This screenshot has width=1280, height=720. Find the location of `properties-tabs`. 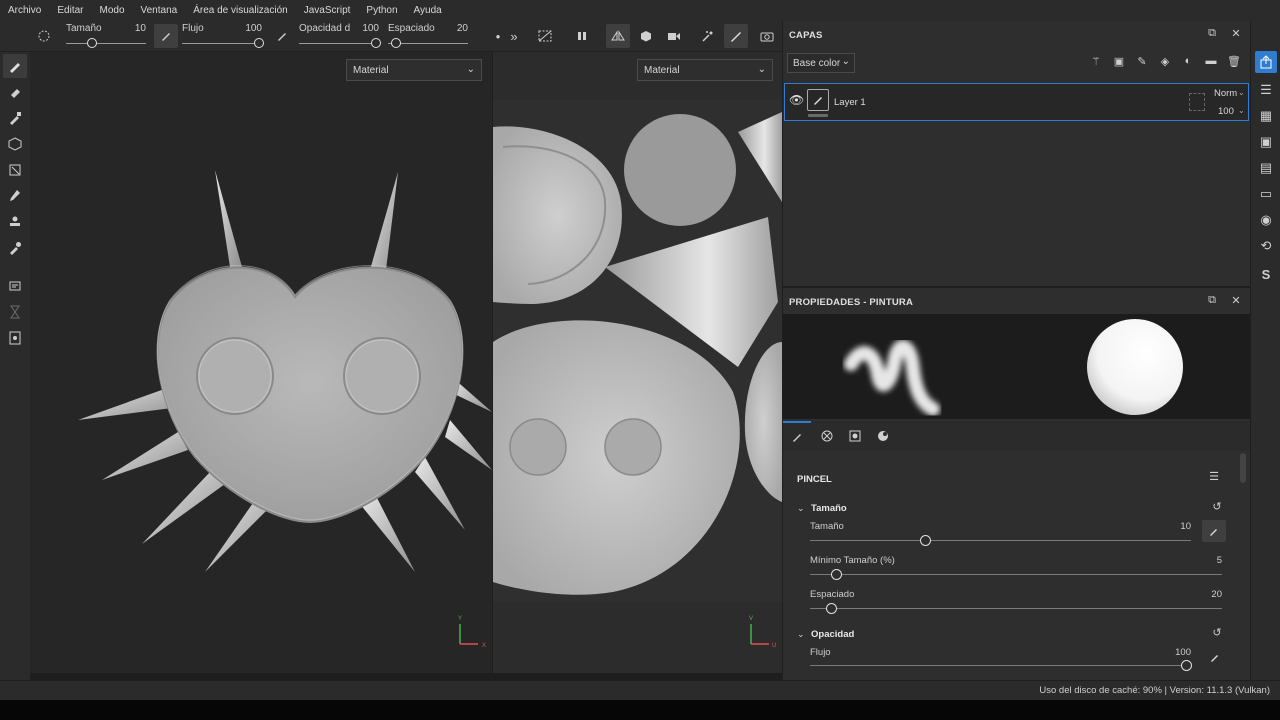

properties-tabs is located at coordinates (1016, 436).